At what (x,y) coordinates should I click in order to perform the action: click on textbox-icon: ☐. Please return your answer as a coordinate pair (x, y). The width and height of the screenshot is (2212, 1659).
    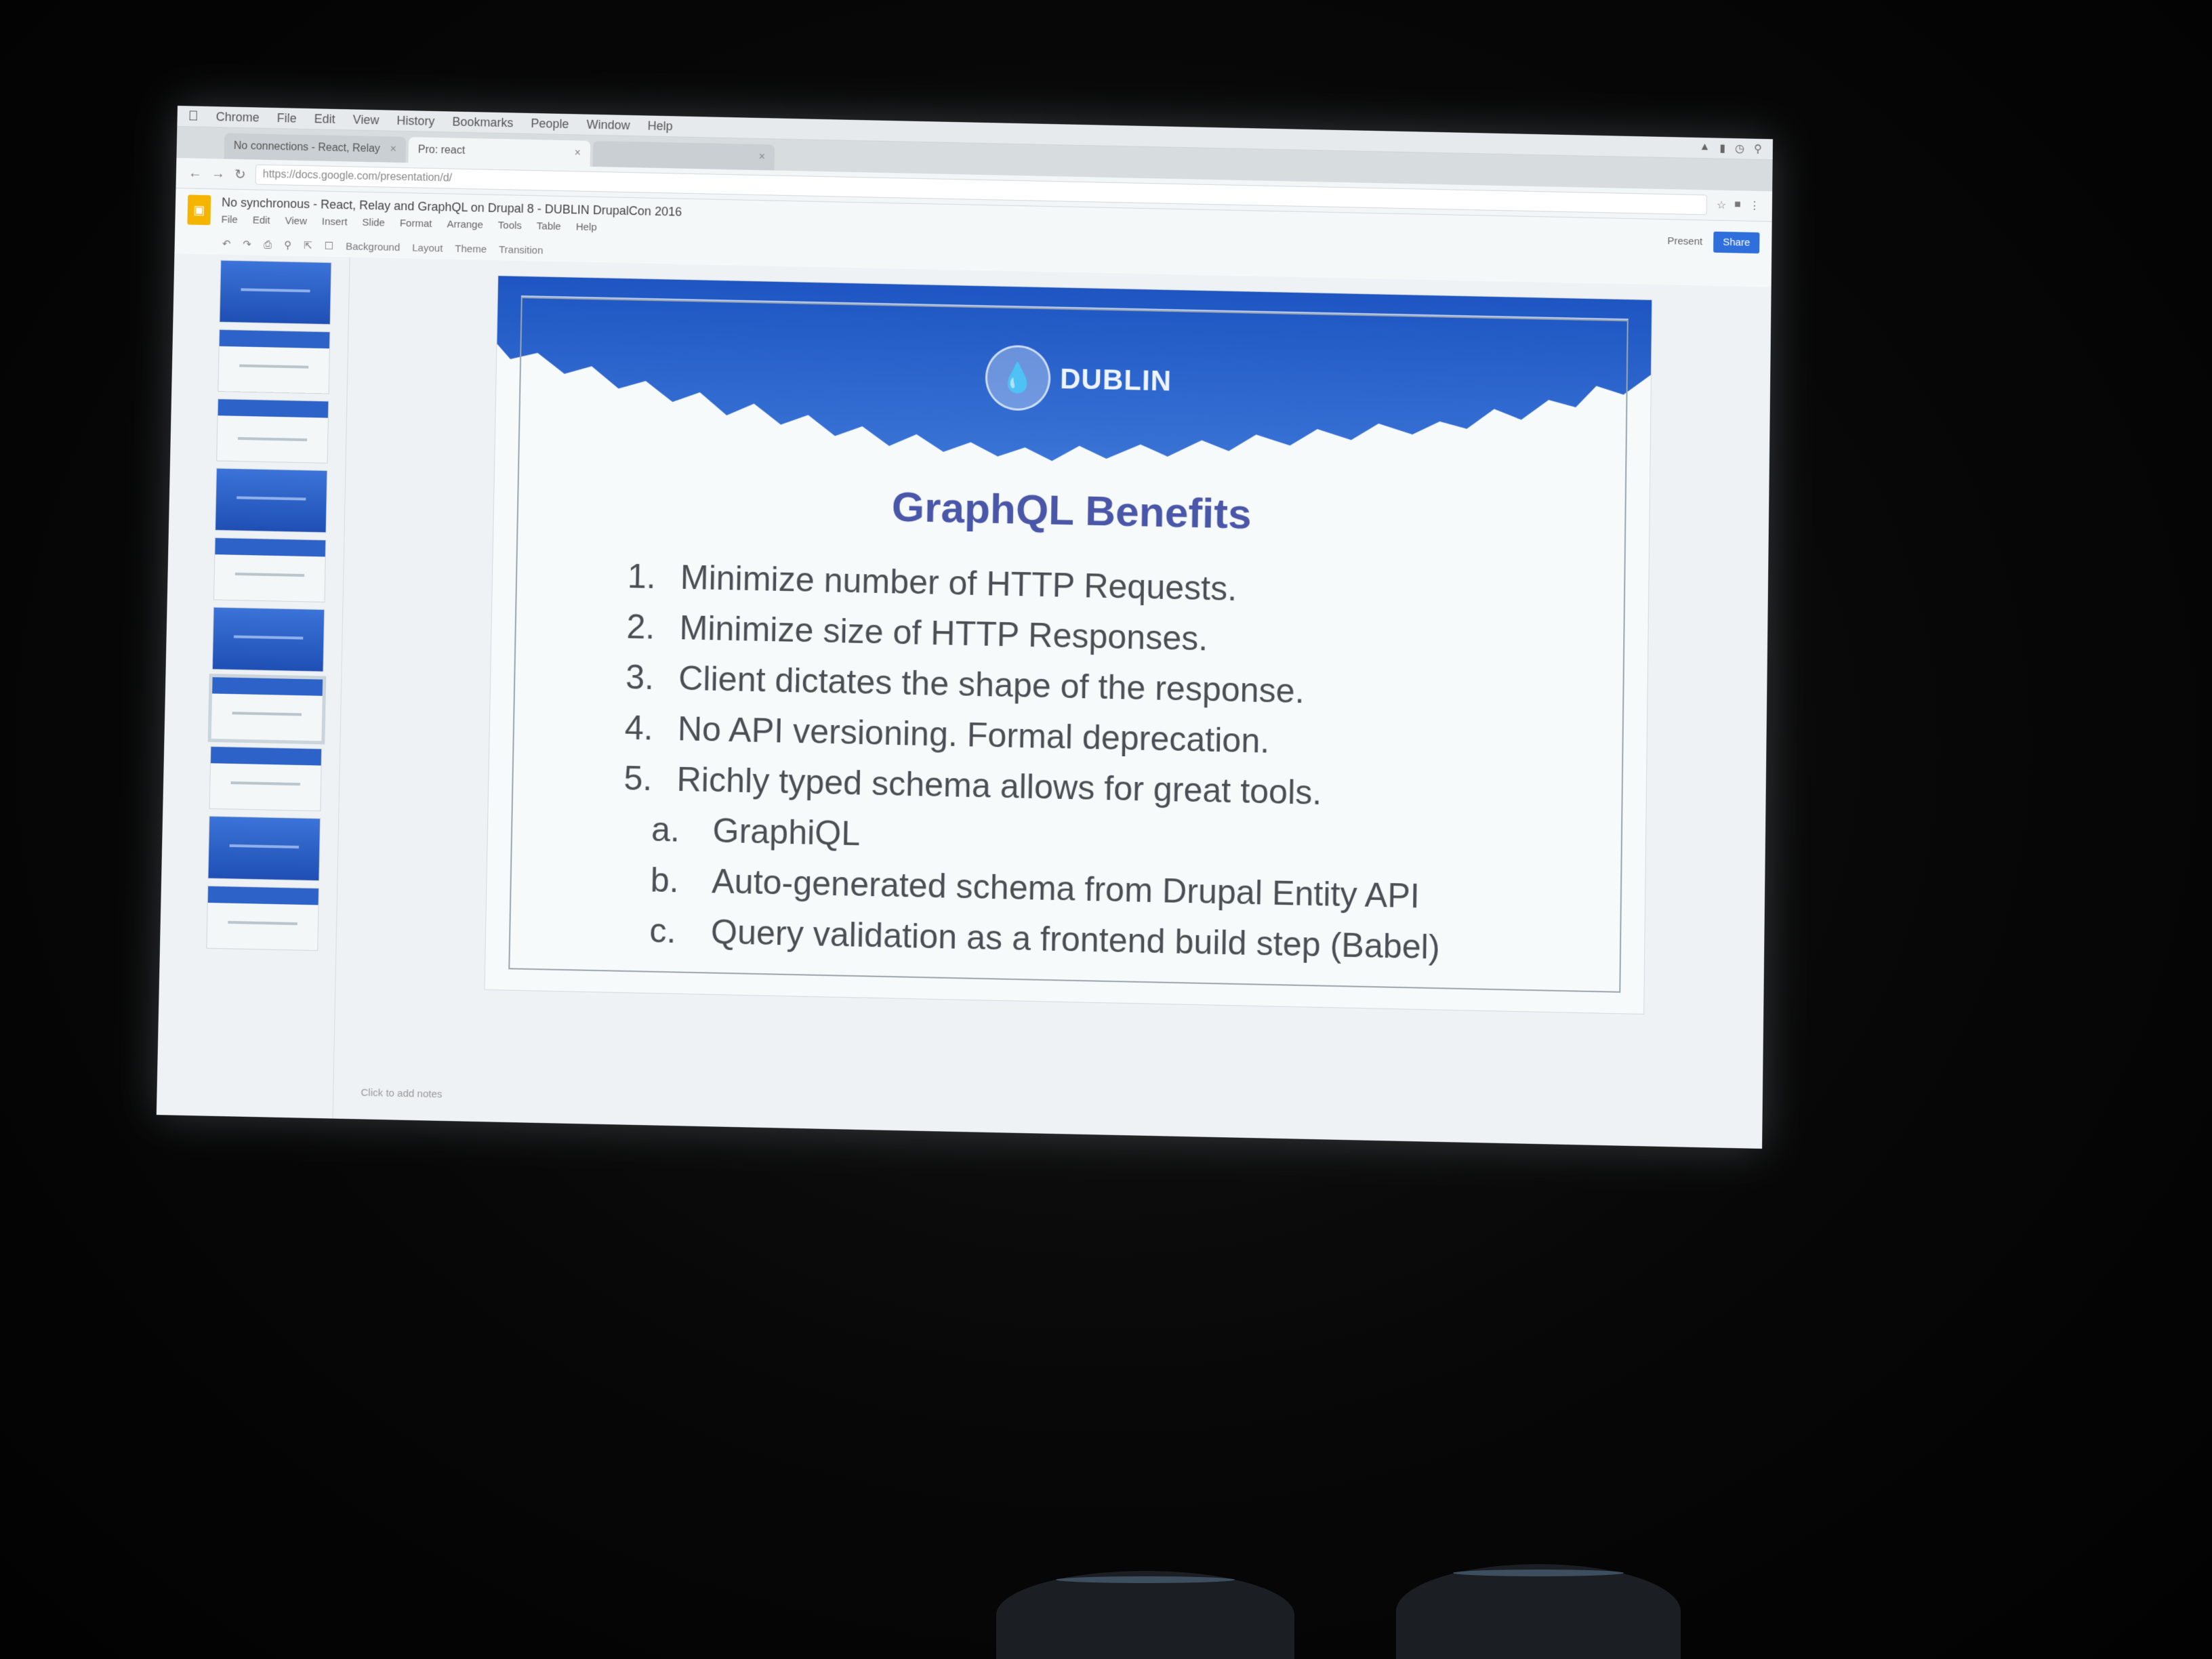
    Looking at the image, I should click on (328, 246).